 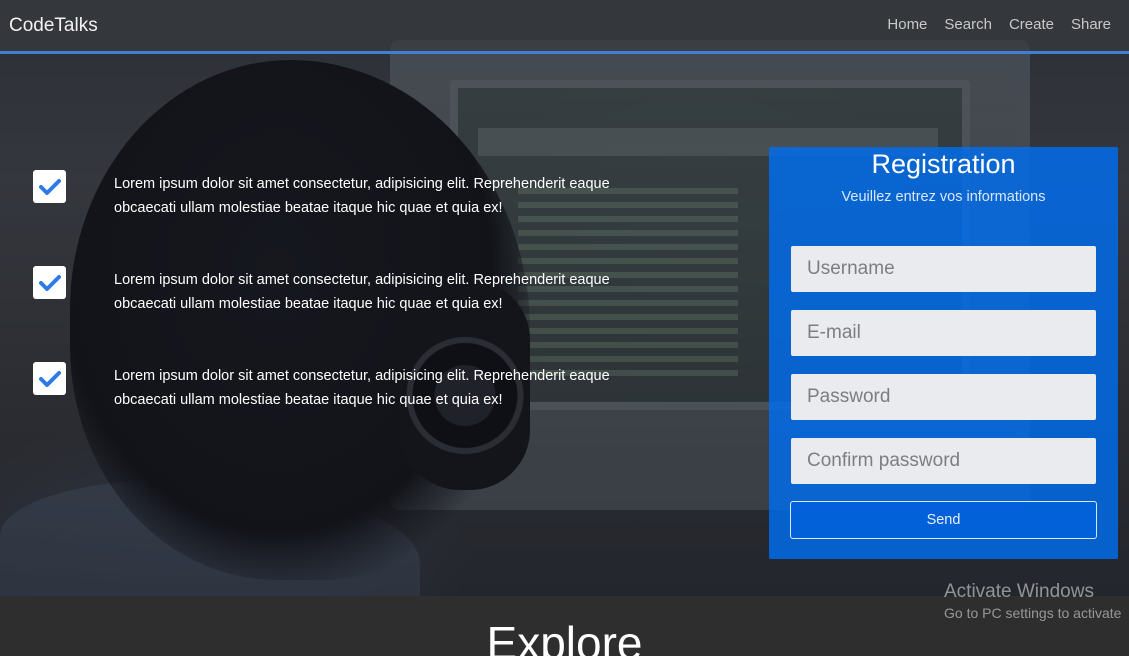 I want to click on nav-link-search: Search, so click(x=968, y=24).